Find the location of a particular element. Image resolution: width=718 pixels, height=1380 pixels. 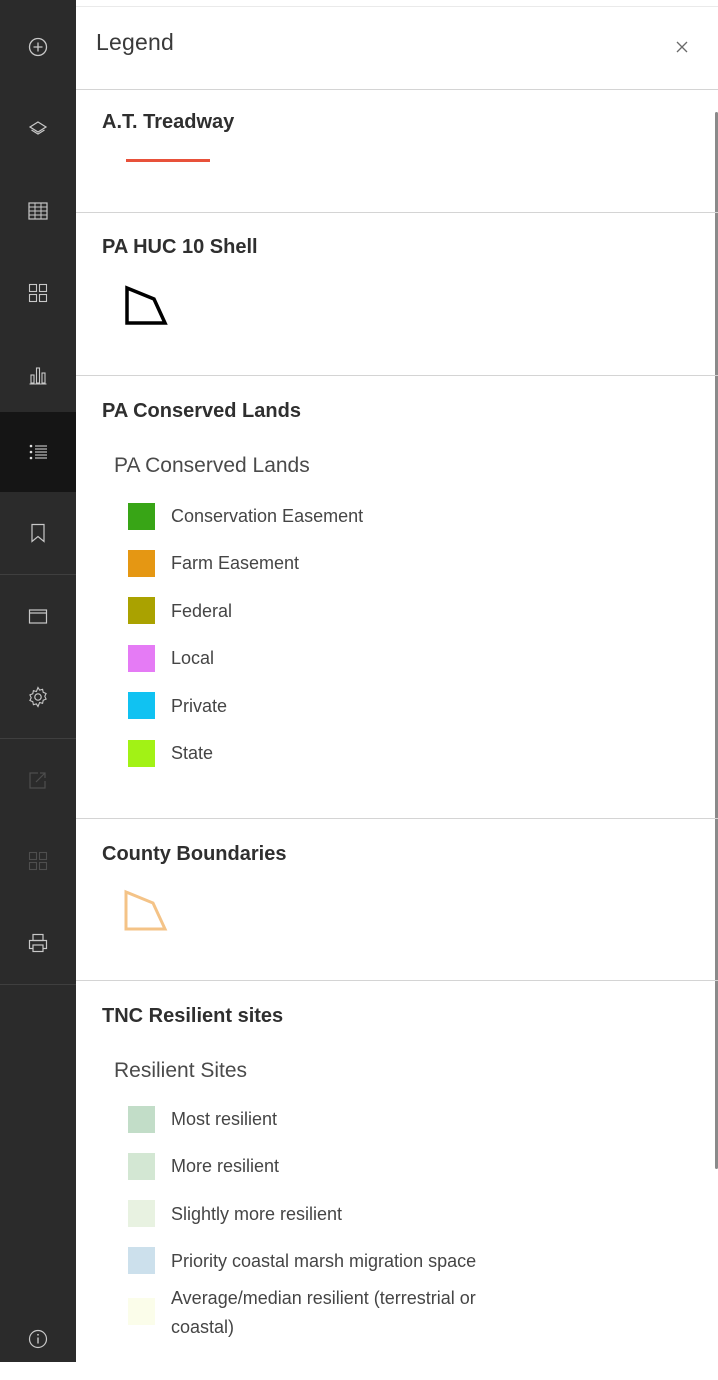

bookmark-icon is located at coordinates (38, 533).